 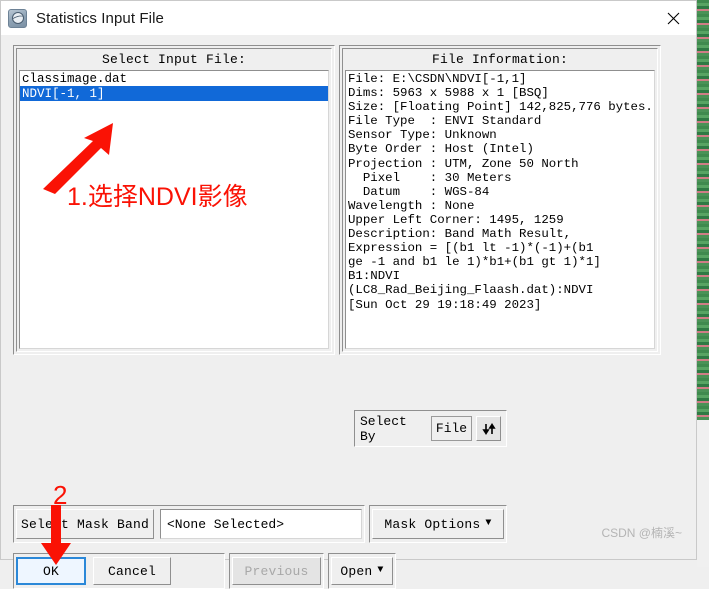 What do you see at coordinates (419, 191) in the screenshot?
I see `info-line: Datum : WGS-84` at bounding box center [419, 191].